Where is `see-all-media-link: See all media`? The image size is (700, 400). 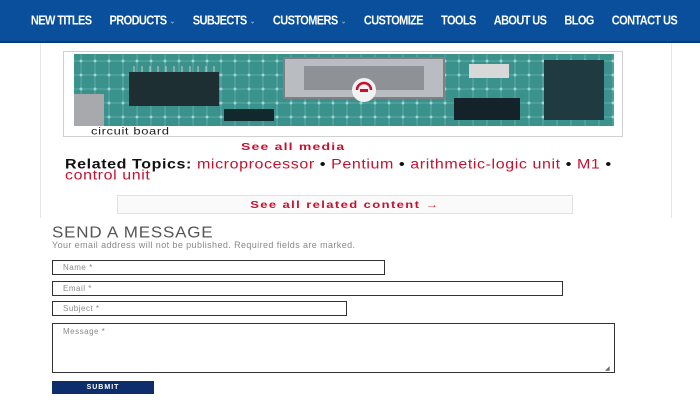
see-all-media-link: See all media is located at coordinates (293, 146).